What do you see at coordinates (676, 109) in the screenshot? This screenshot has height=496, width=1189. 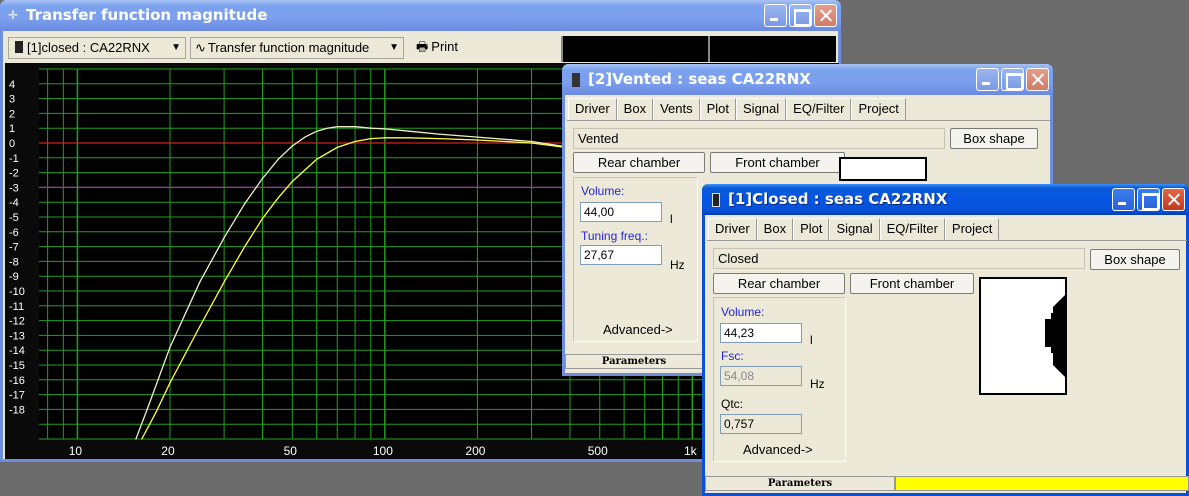 I see `tab-vents: Vents` at bounding box center [676, 109].